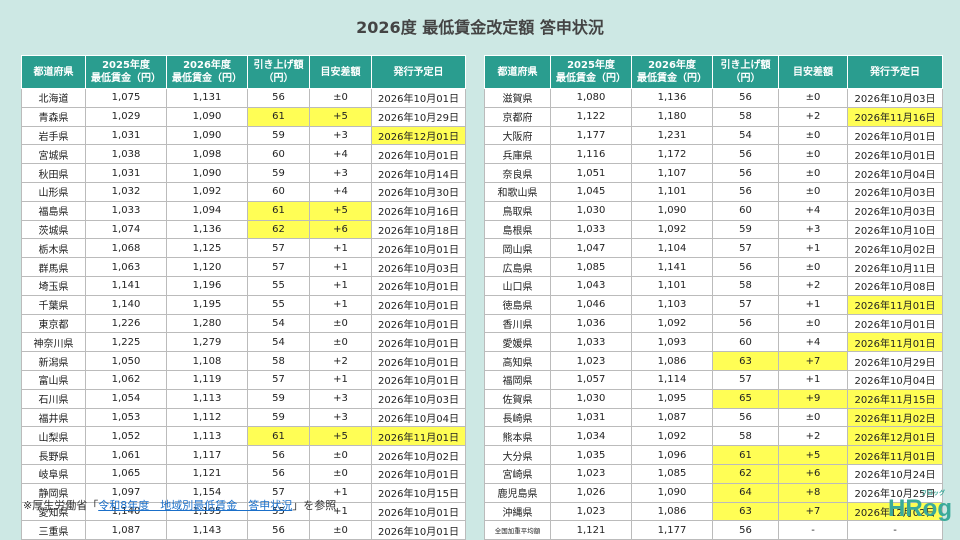 This screenshot has width=960, height=540. I want to click on table-cell: 2026年12月01日, so click(418, 135).